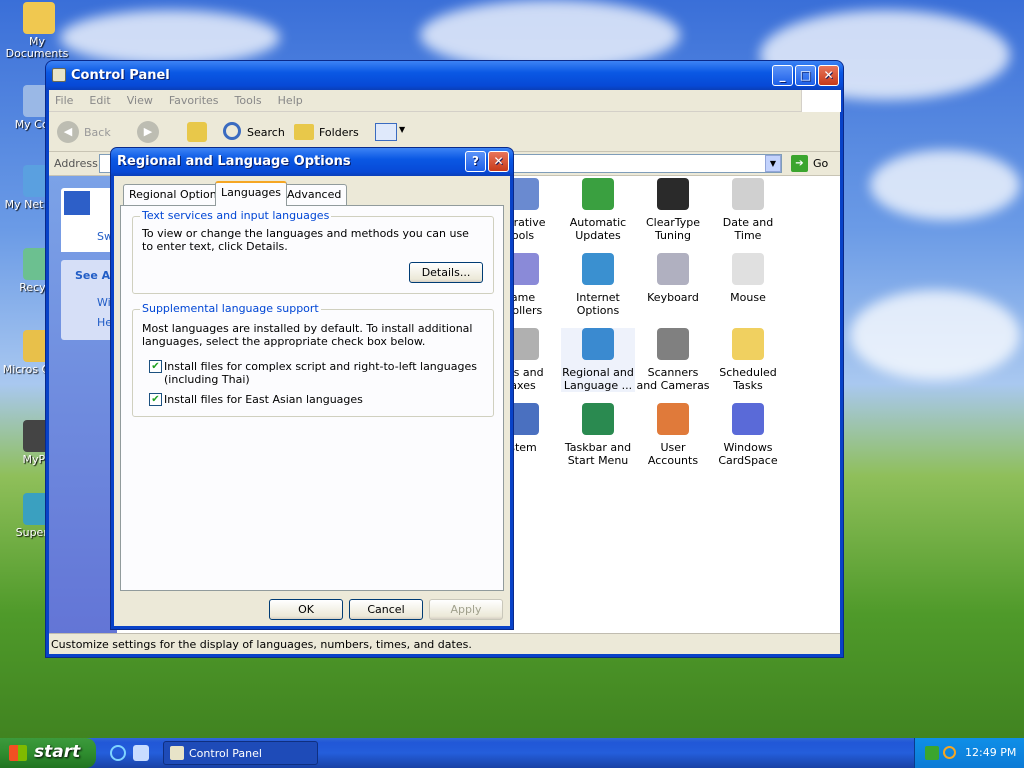 The height and width of the screenshot is (768, 1024). What do you see at coordinates (76, 163) in the screenshot?
I see `address-label: Address` at bounding box center [76, 163].